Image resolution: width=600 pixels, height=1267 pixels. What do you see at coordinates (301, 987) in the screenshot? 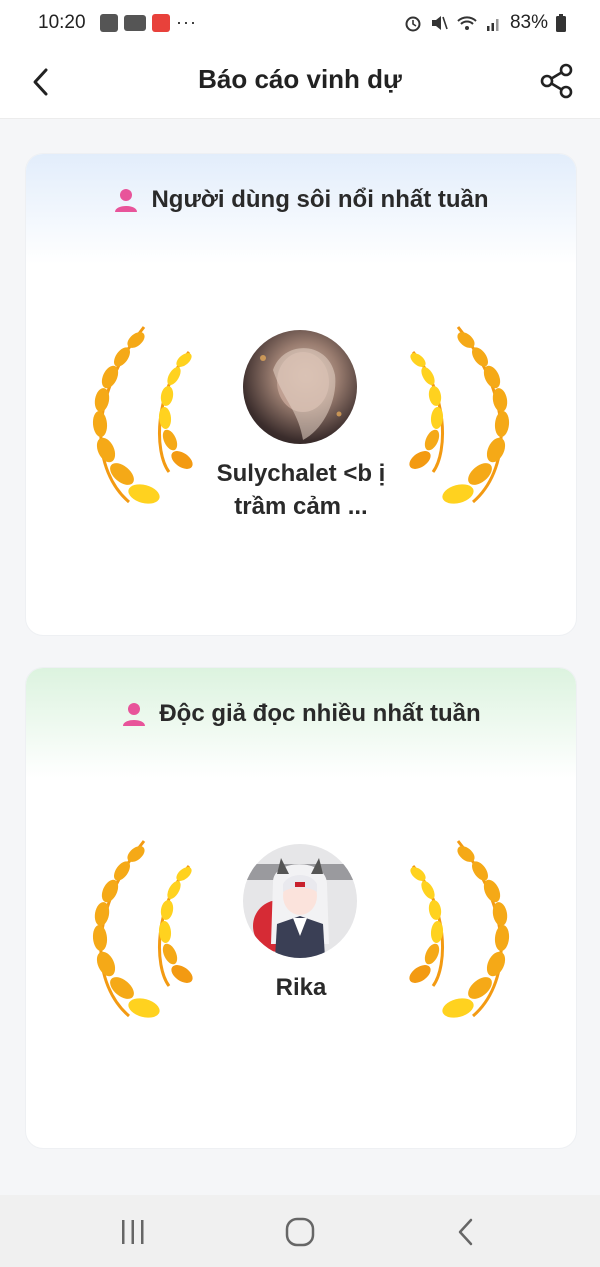
I see `winner-name: Rika` at bounding box center [301, 987].